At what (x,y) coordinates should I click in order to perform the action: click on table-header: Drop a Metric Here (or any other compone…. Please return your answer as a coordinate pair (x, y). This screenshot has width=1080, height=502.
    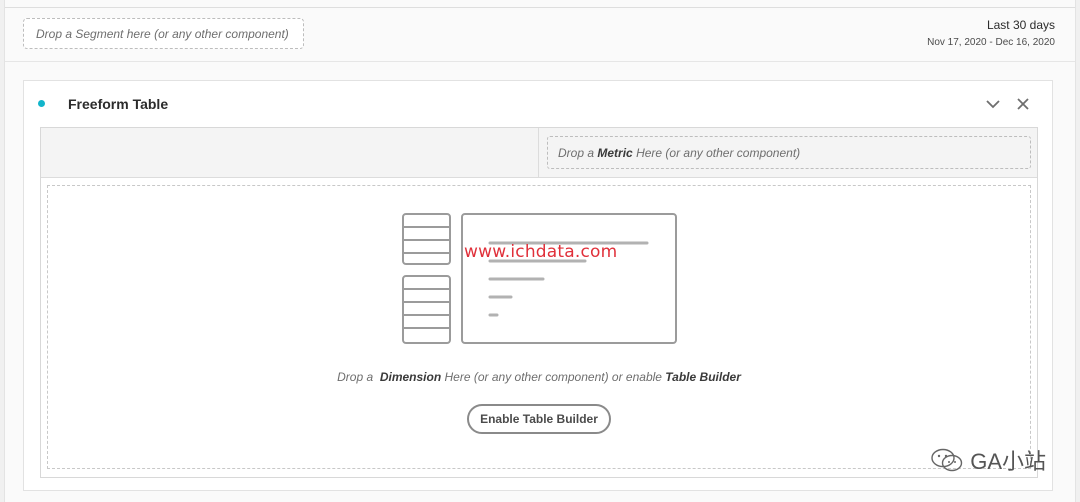
    Looking at the image, I should click on (539, 153).